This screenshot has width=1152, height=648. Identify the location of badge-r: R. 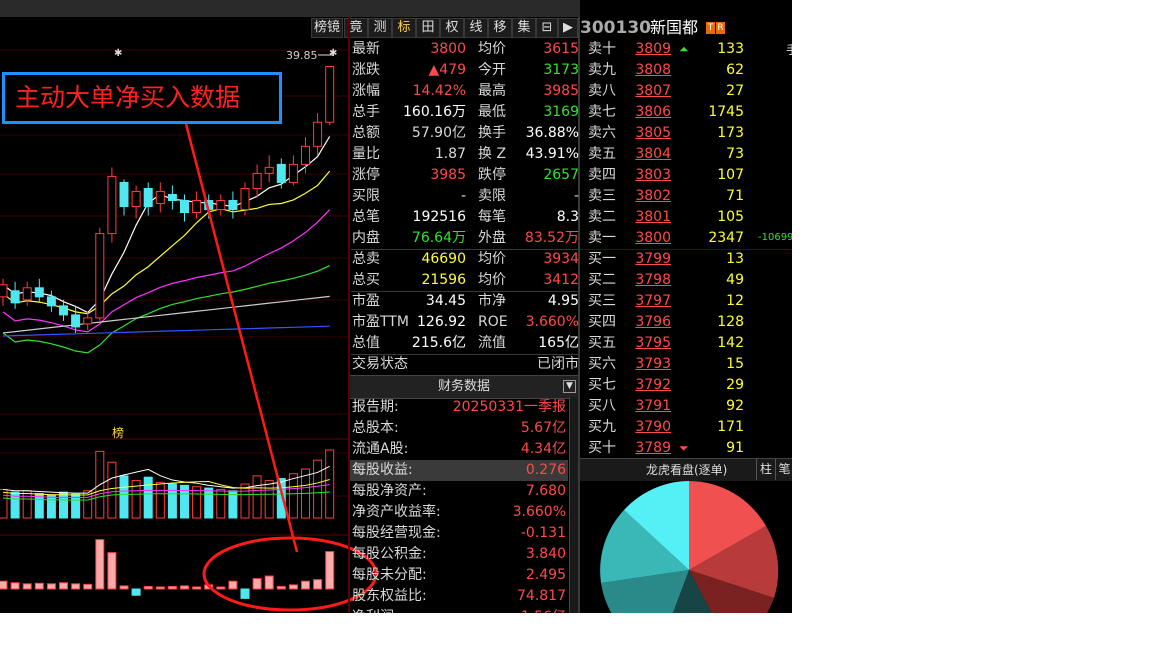
(720, 28).